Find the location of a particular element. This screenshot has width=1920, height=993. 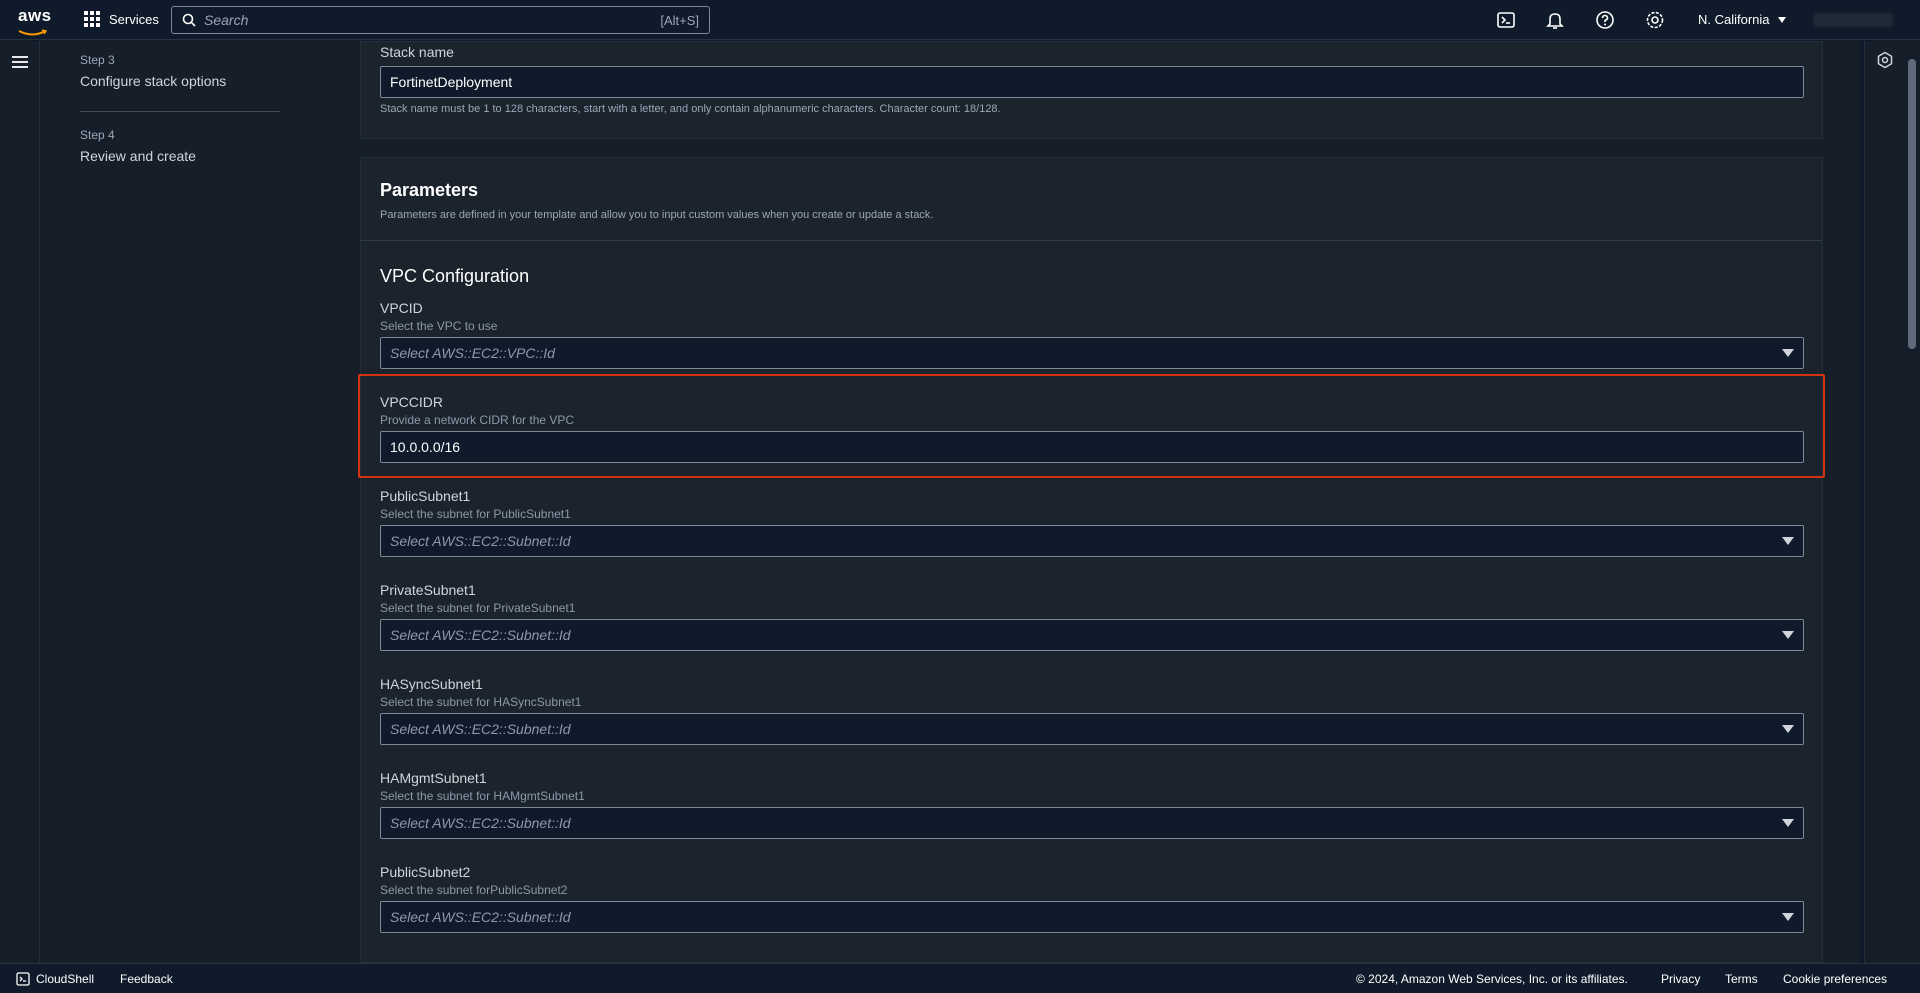

region-selector: N. California is located at coordinates (1742, 19).